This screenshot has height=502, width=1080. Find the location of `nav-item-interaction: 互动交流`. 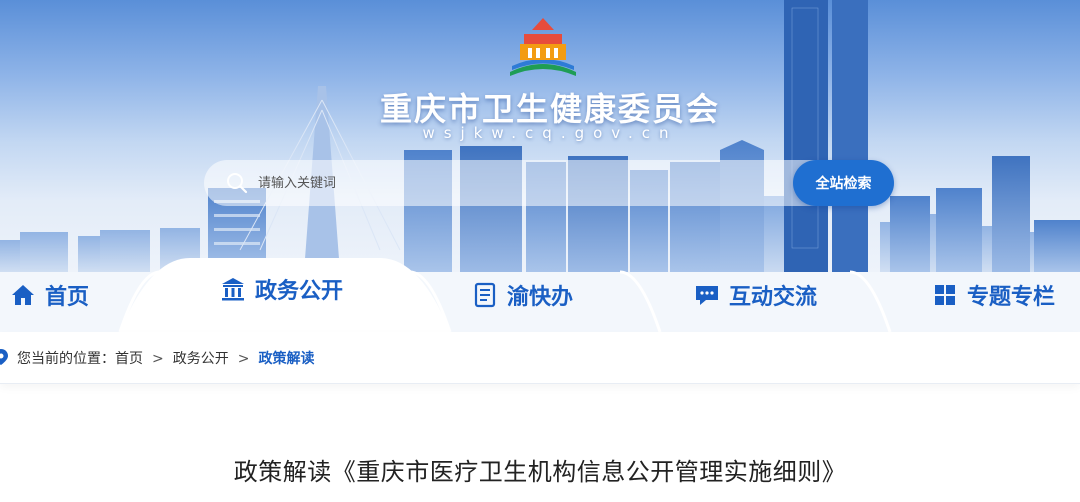

nav-item-interaction: 互动交流 is located at coordinates (755, 295).